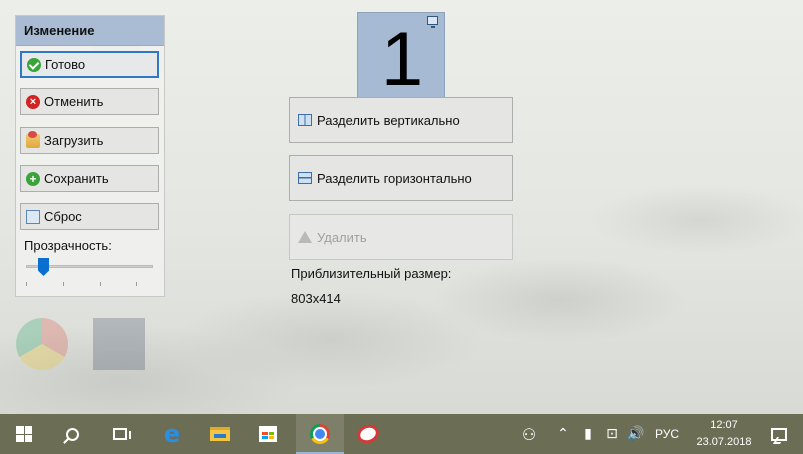 This screenshot has width=803, height=454. I want to click on taskbar-chrome, so click(320, 434).